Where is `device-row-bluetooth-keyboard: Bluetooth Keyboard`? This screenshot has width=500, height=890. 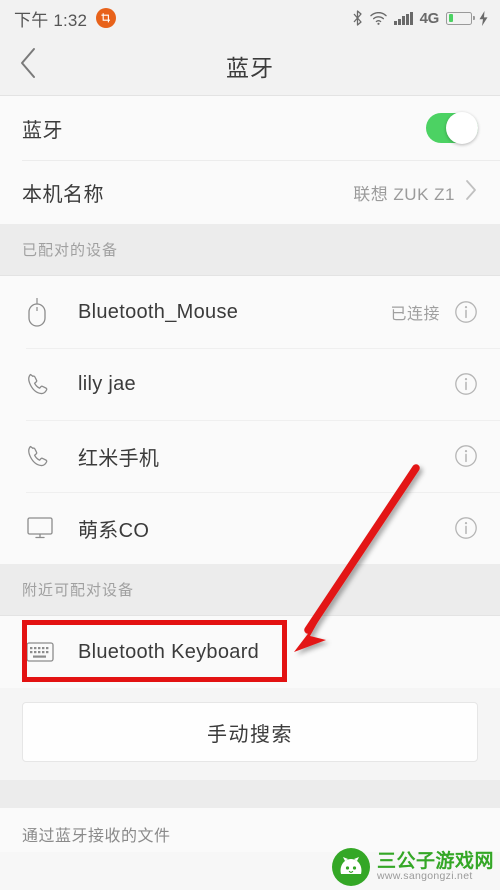
device-row-bluetooth-keyboard: Bluetooth Keyboard is located at coordinates (250, 652).